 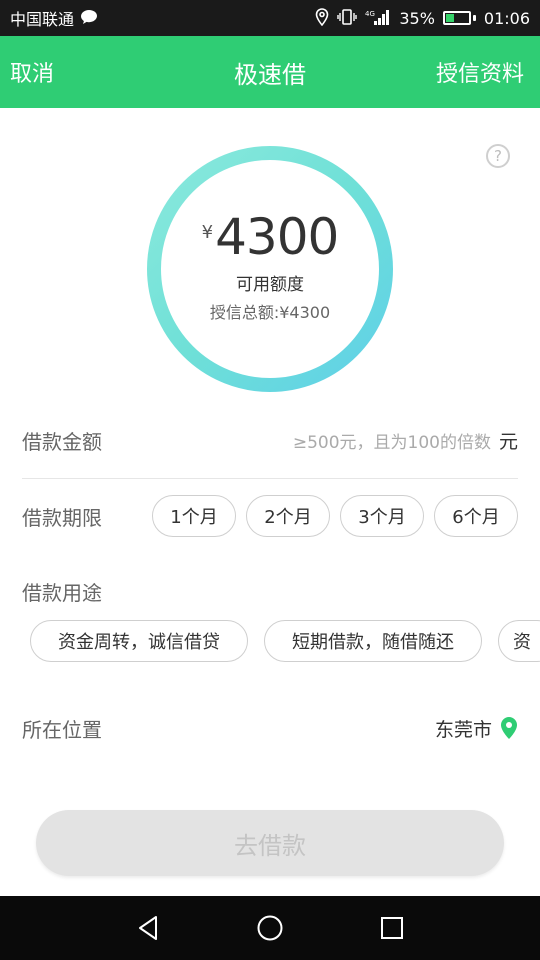 I want to click on battery-percent: 35%, so click(x=417, y=18).